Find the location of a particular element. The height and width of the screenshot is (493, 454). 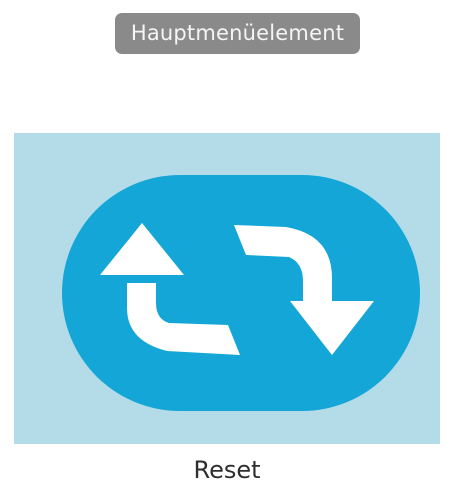

reset-caption: Reset is located at coordinates (227, 470).